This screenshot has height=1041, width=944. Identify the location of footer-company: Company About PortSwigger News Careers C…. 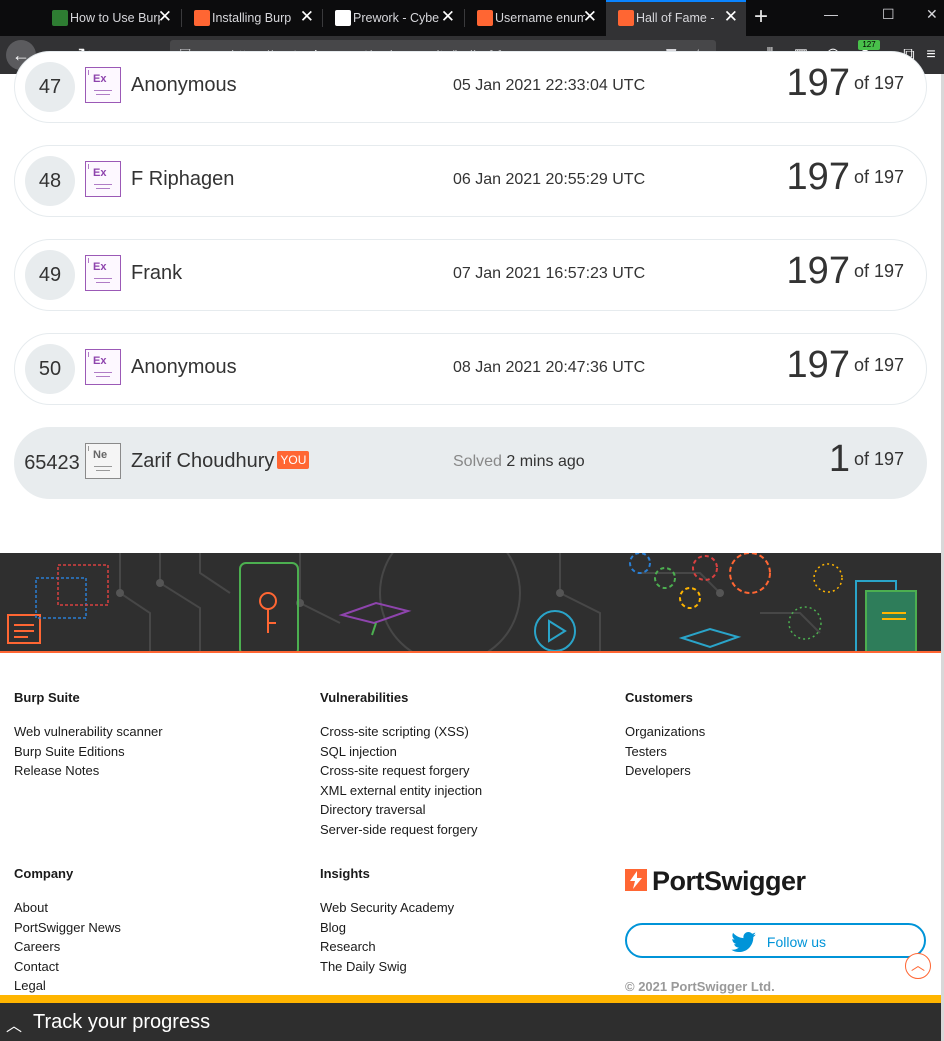
(67, 931).